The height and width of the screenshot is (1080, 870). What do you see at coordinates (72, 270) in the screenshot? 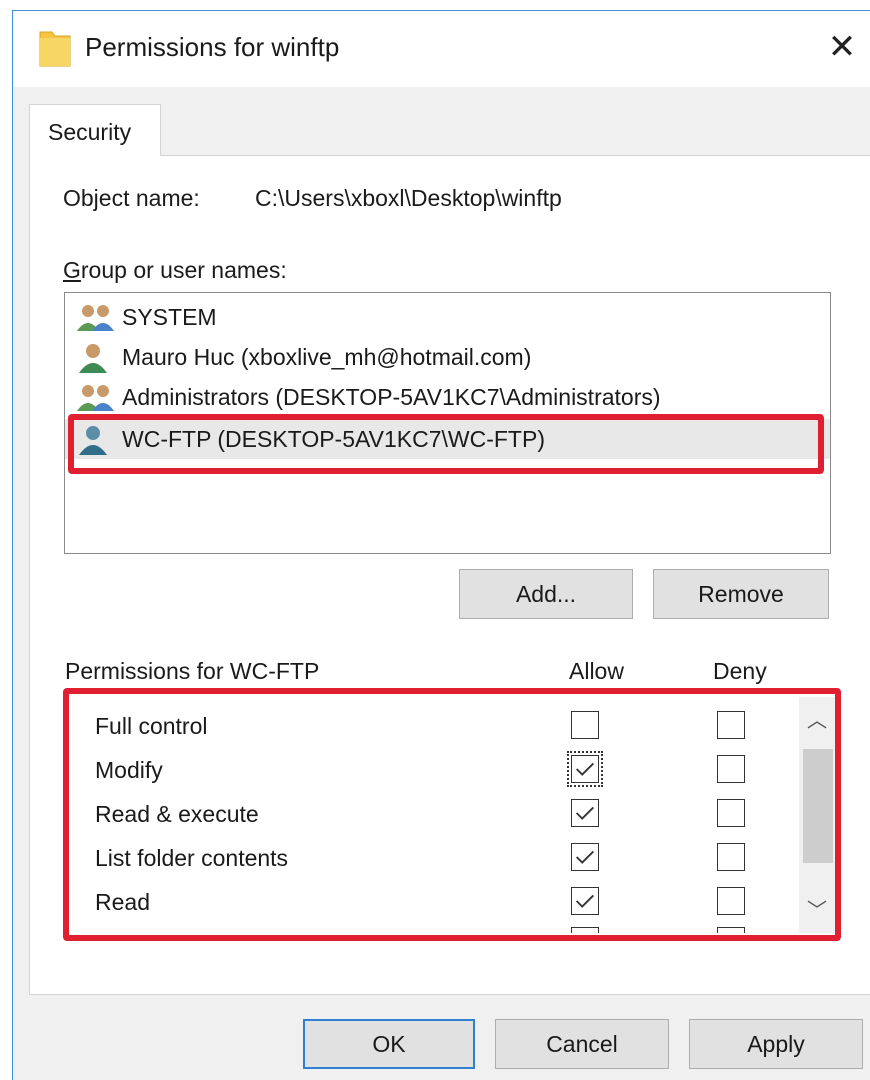
I see `group-names-label-accesskey: G` at bounding box center [72, 270].